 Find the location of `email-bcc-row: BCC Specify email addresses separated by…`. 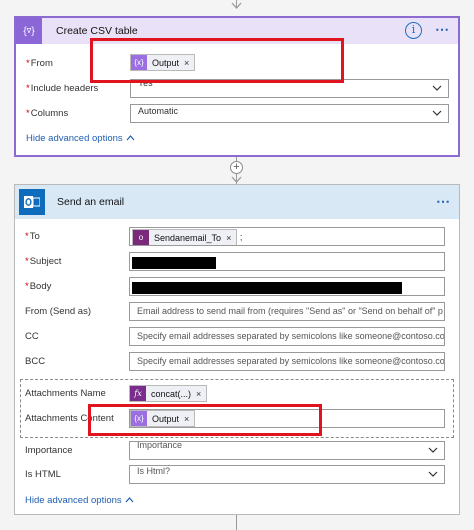

email-bcc-row: BCC Specify email addresses separated by… is located at coordinates (237, 362).